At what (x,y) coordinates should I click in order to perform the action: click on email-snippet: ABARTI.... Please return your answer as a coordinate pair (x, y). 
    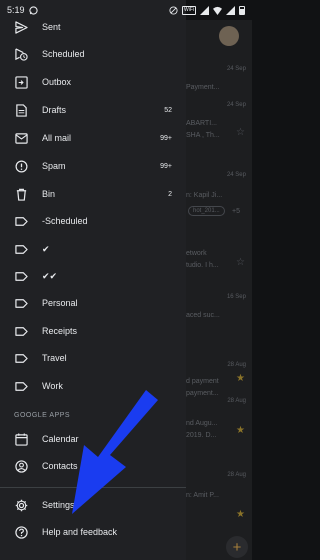
    Looking at the image, I should click on (201, 123).